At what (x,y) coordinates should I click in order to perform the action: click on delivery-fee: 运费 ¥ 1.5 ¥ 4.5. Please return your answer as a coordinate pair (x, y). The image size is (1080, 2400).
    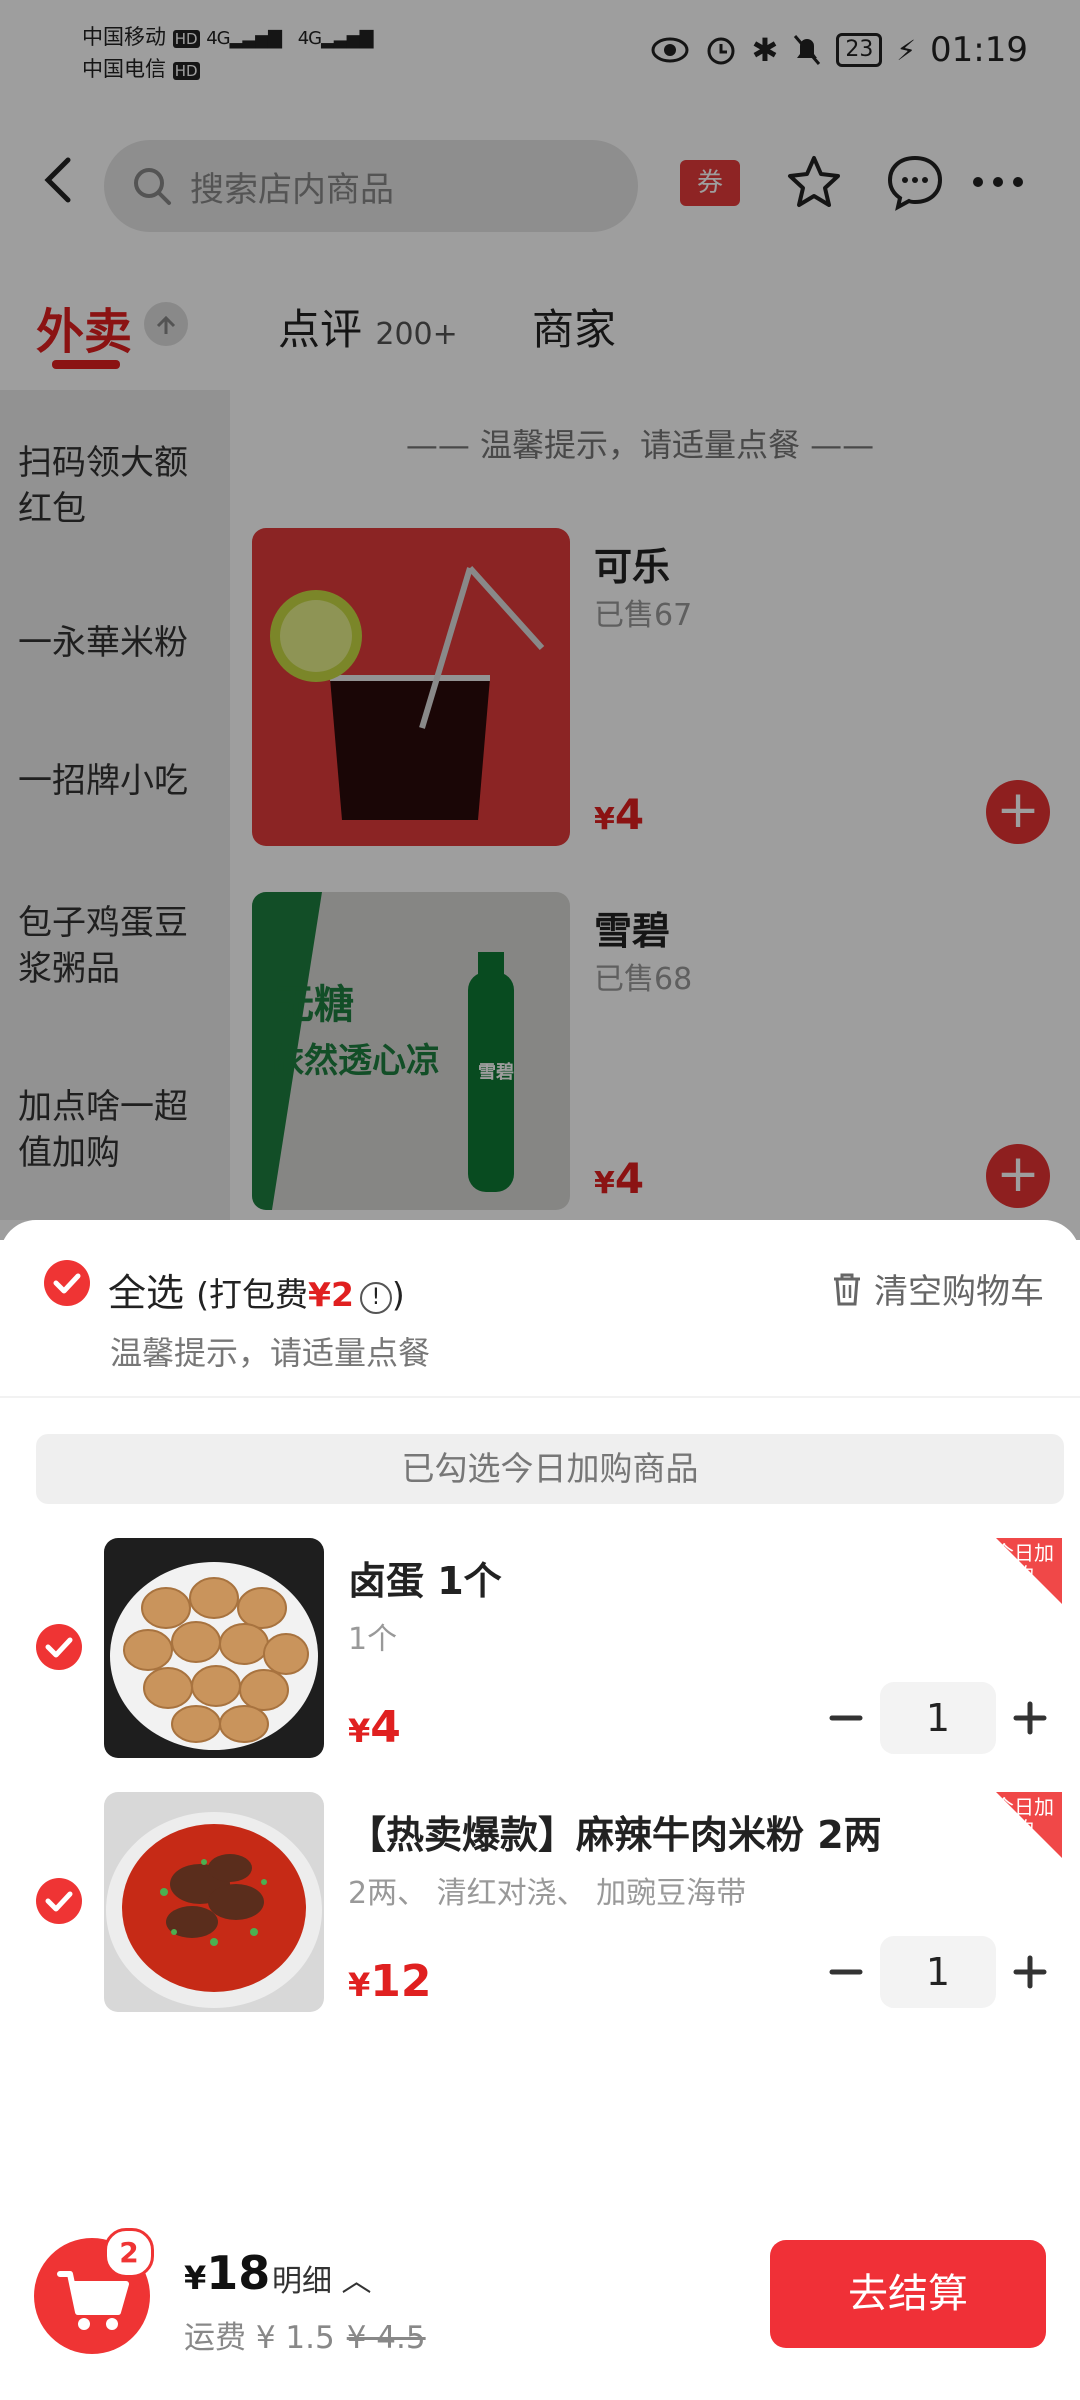
    Looking at the image, I should click on (305, 2338).